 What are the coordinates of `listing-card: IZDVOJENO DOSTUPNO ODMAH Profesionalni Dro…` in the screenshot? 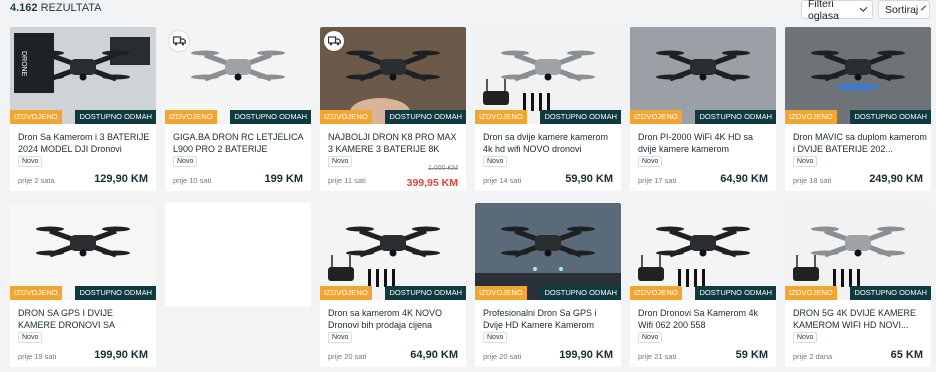 It's located at (548, 285).